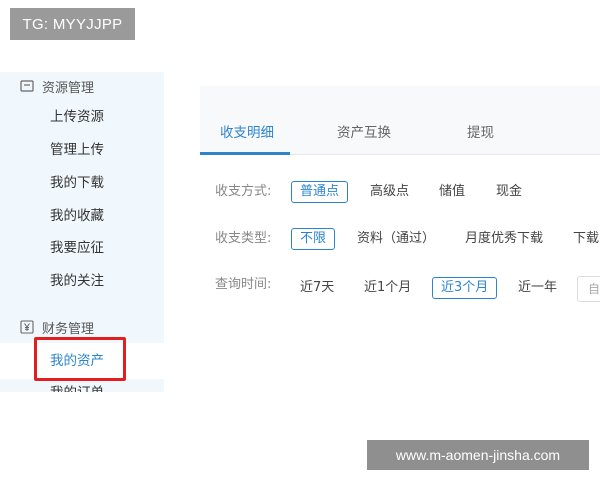 The height and width of the screenshot is (480, 600). I want to click on sidebar-section-label: 财务管理, so click(68, 329).